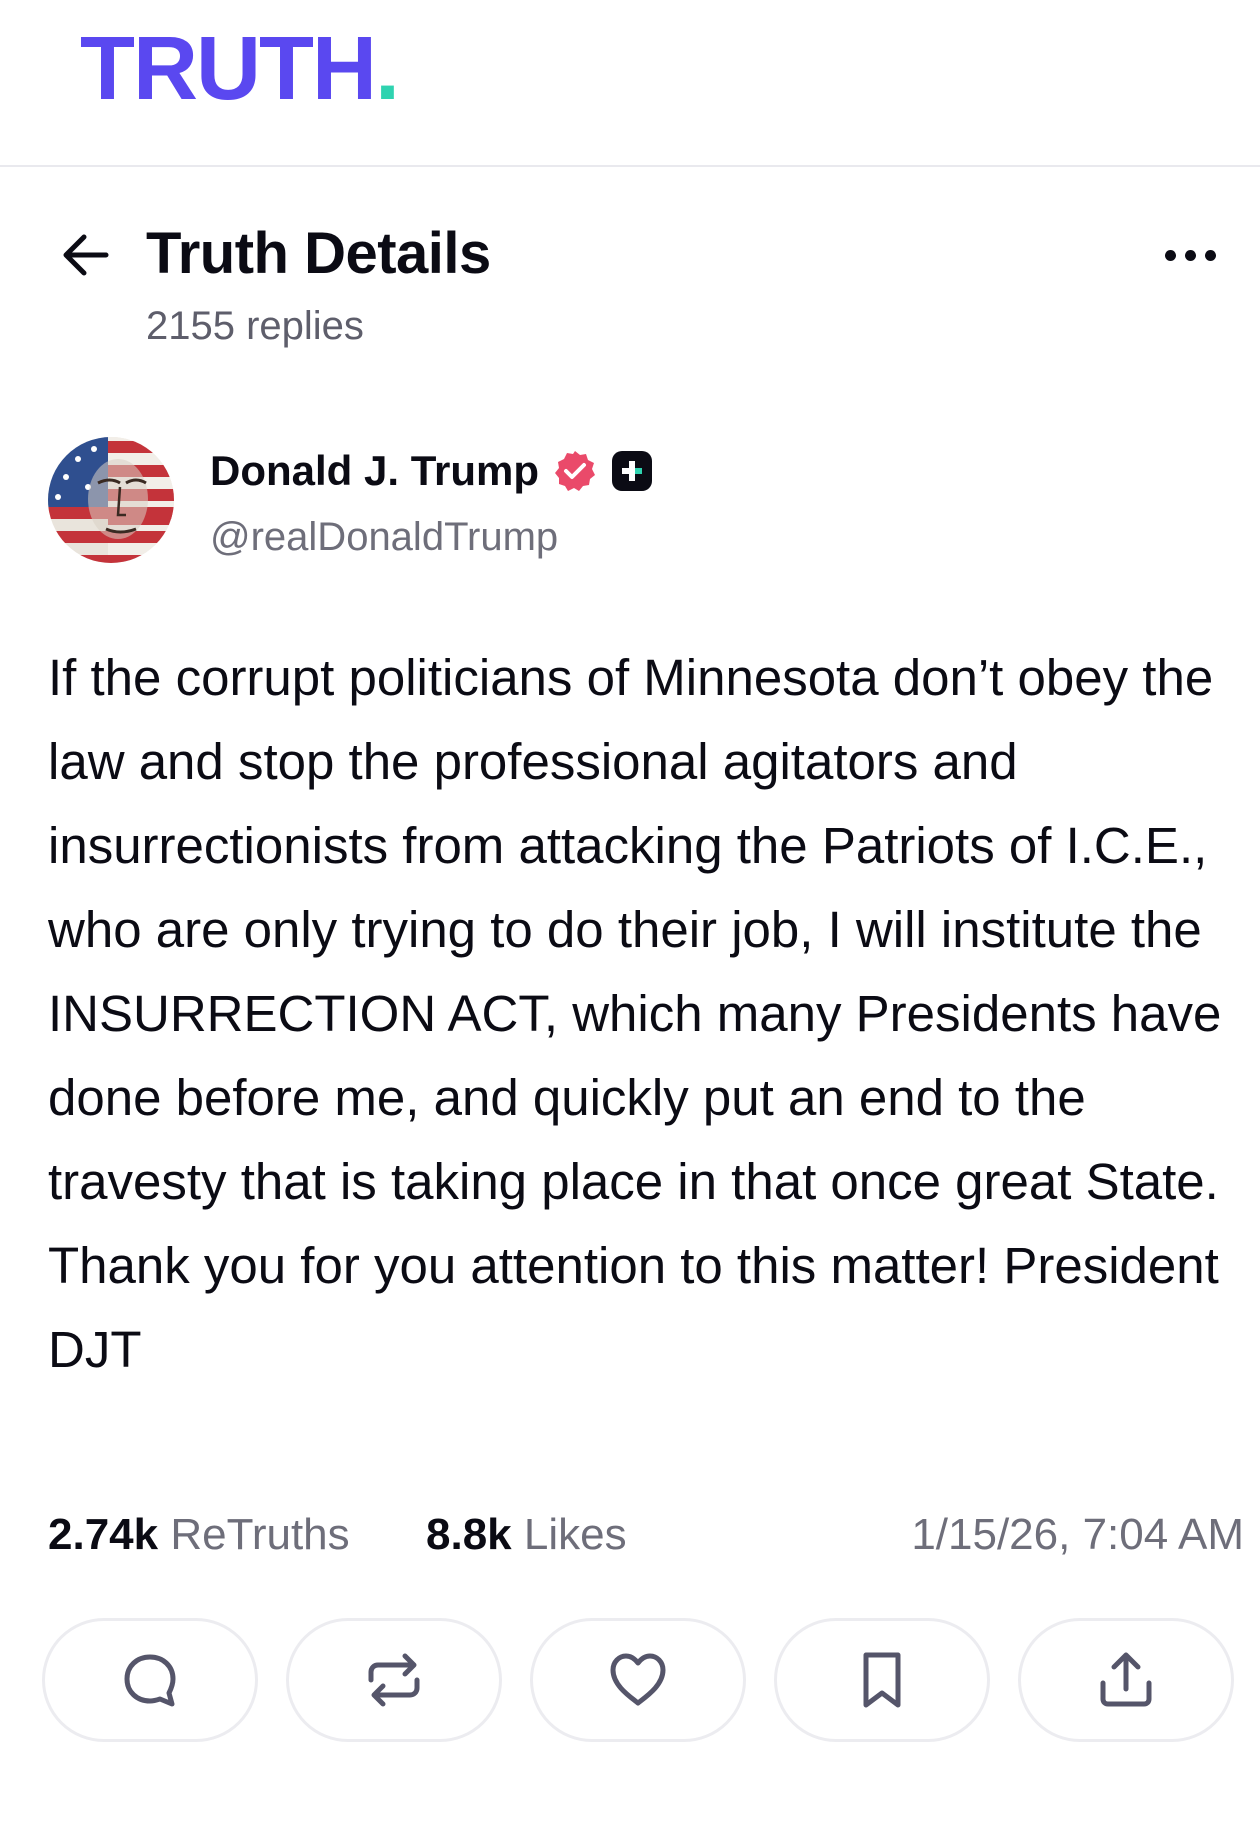  What do you see at coordinates (1190, 255) in the screenshot?
I see `more-options-button` at bounding box center [1190, 255].